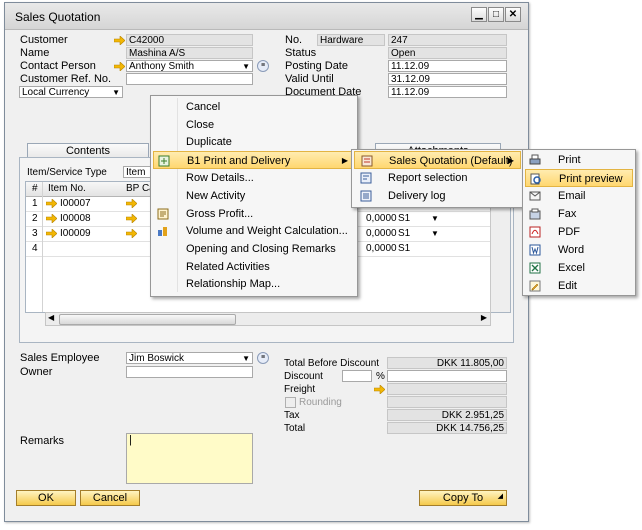 The width and height of the screenshot is (642, 530). What do you see at coordinates (189, 372) in the screenshot?
I see `owner-field` at bounding box center [189, 372].